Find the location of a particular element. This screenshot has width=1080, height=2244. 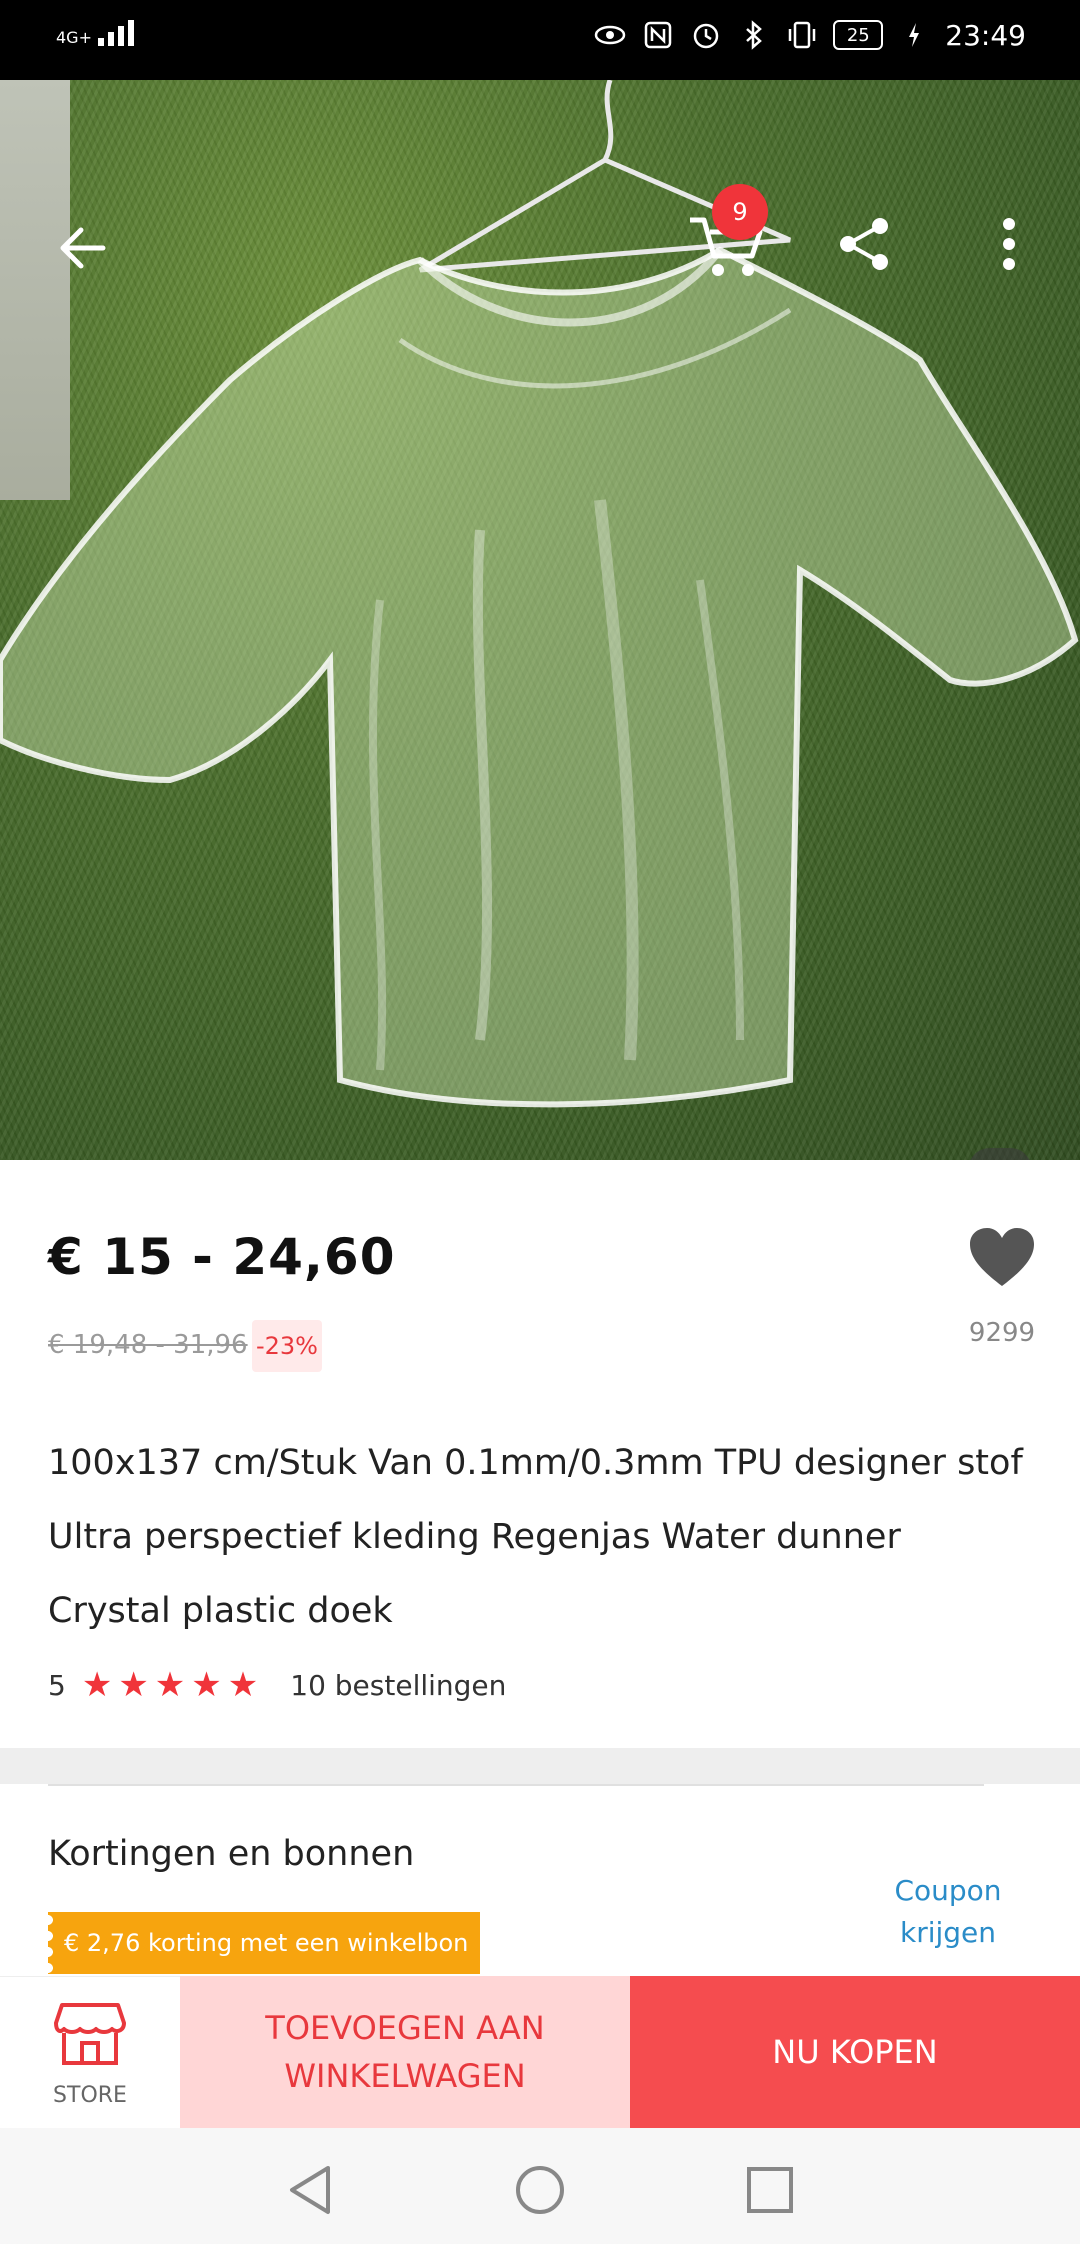

square-recents-icon is located at coordinates (770, 2190).